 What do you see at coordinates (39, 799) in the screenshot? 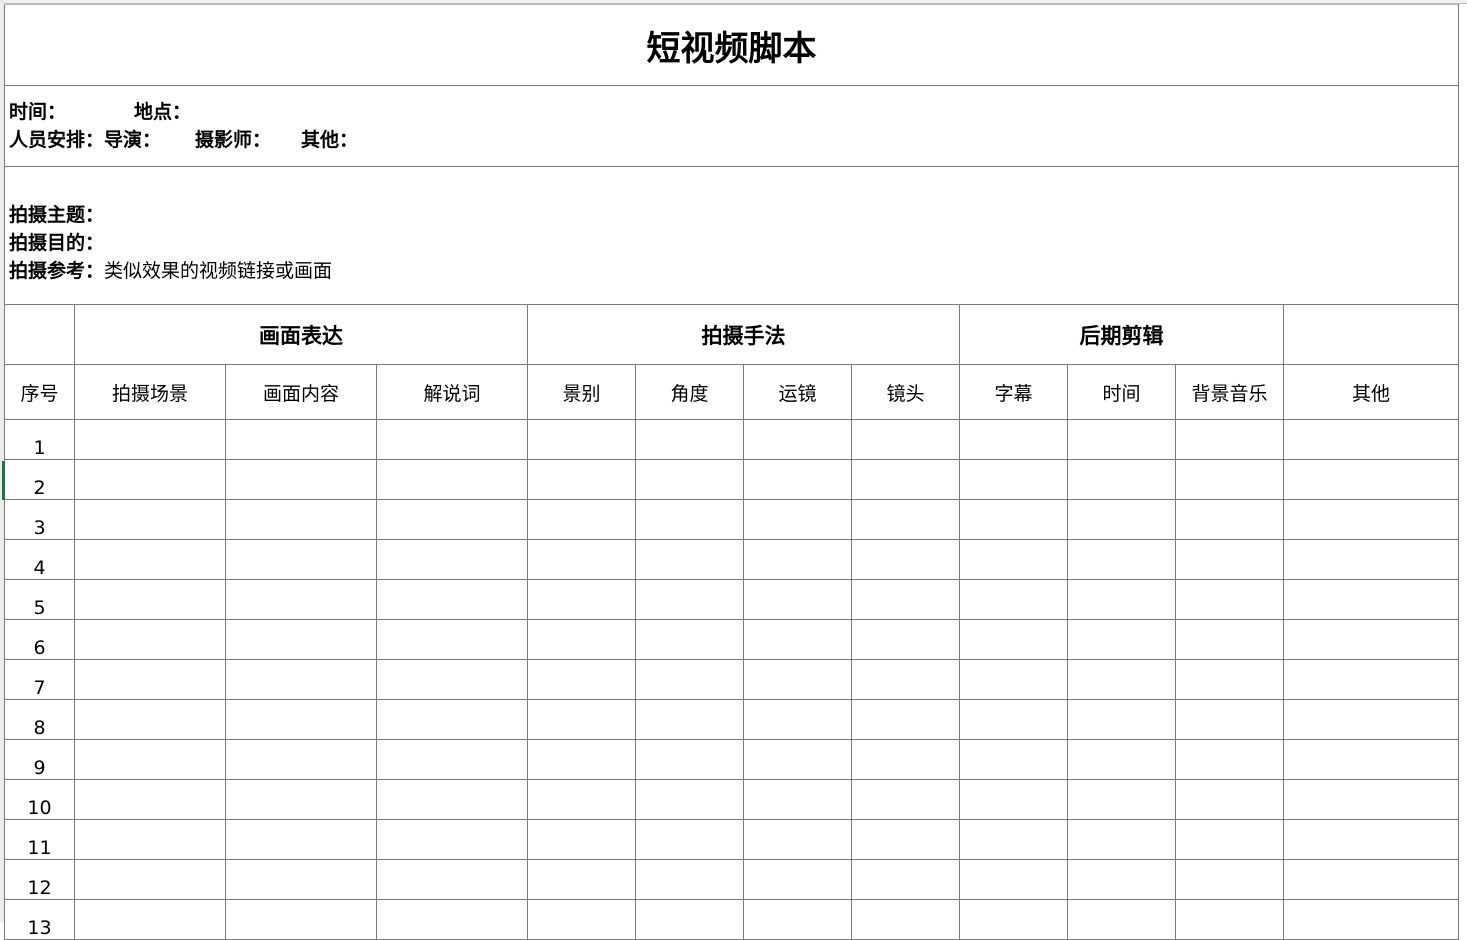
I see `row-number: 10` at bounding box center [39, 799].